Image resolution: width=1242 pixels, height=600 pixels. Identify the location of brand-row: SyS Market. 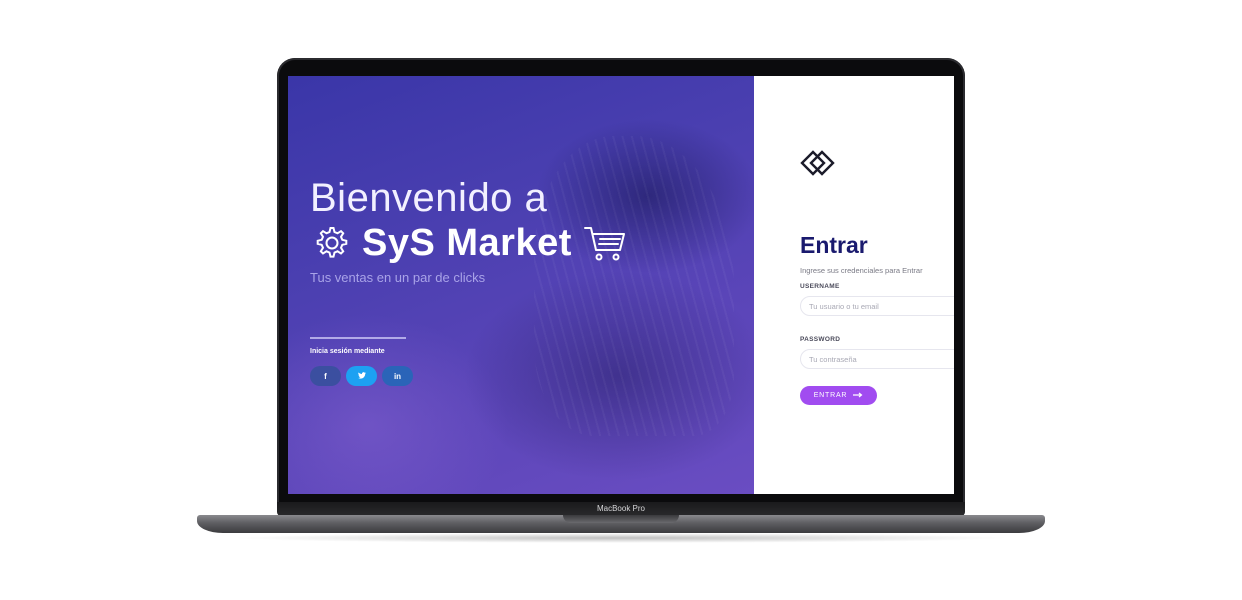
(470, 243).